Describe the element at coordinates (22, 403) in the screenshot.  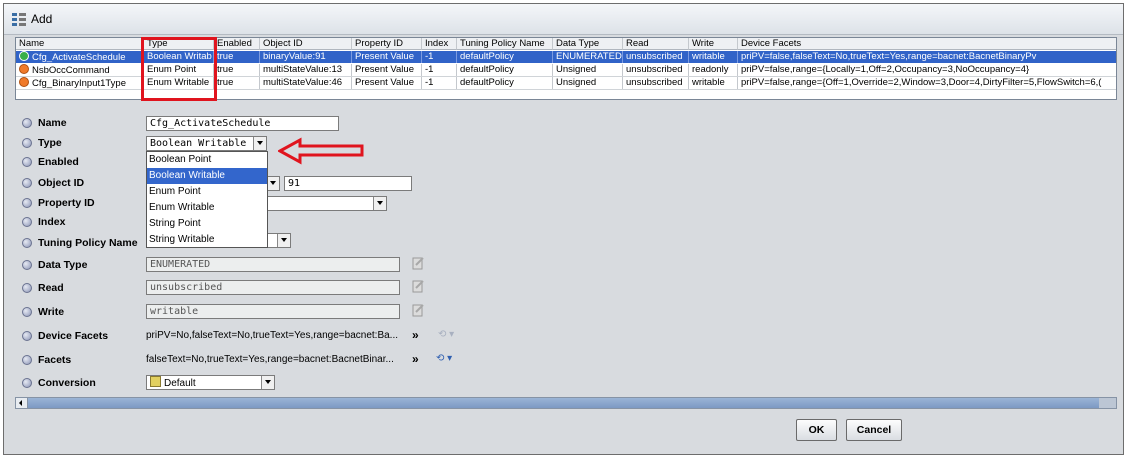
I see `scroll-left-arrow-icon` at that location.